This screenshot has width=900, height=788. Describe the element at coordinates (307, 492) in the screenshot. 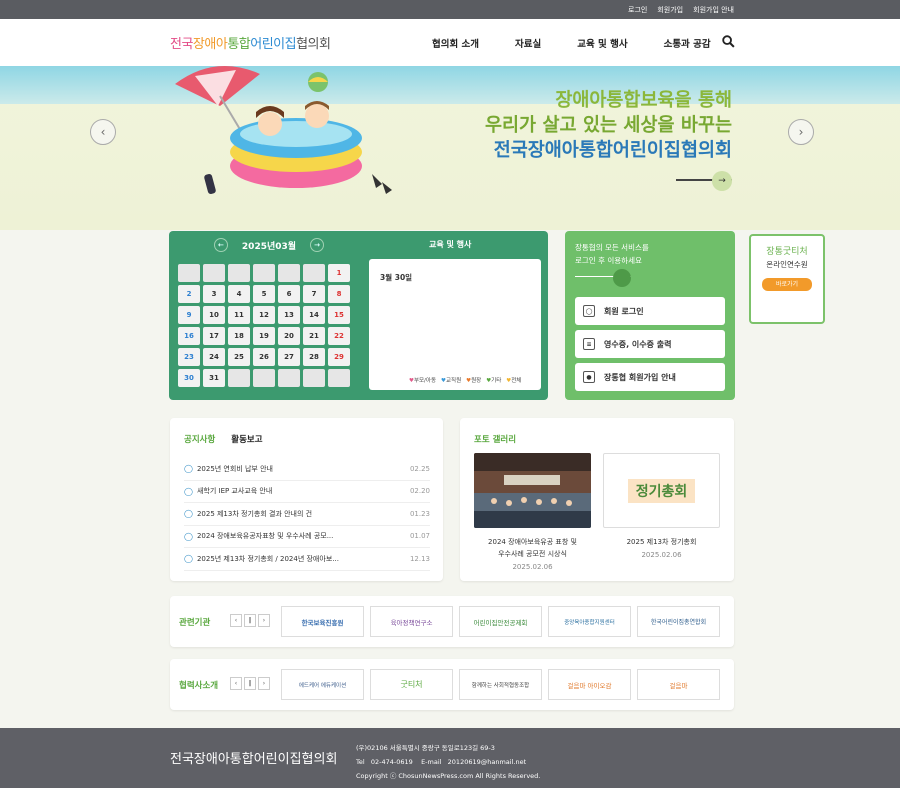

I see `notice-item: ◯ 새학기 IEP 교사교육 안내 02.20` at that location.